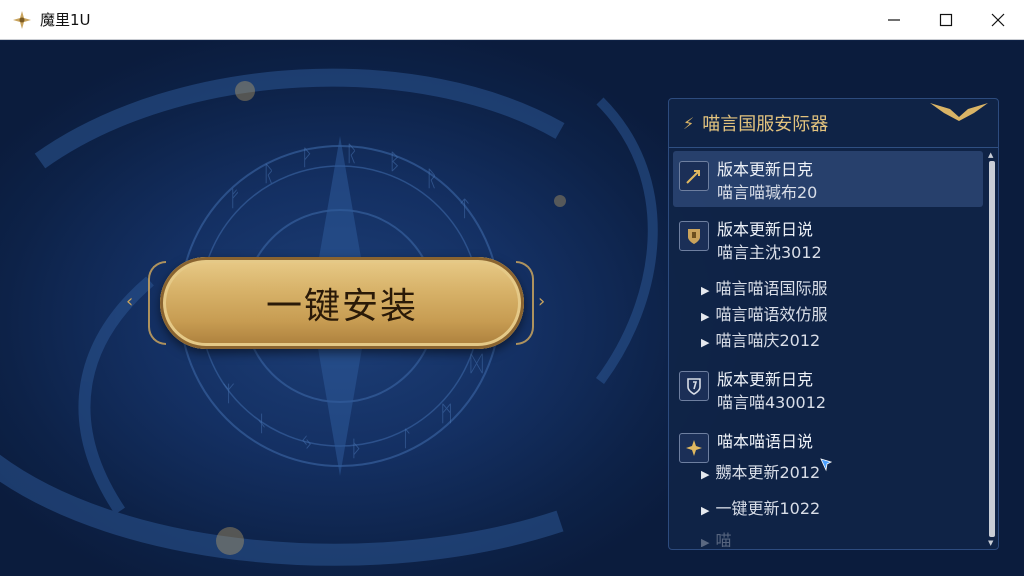 The height and width of the screenshot is (576, 1024). What do you see at coordinates (694, 386) in the screenshot?
I see `shield-icon` at bounding box center [694, 386].